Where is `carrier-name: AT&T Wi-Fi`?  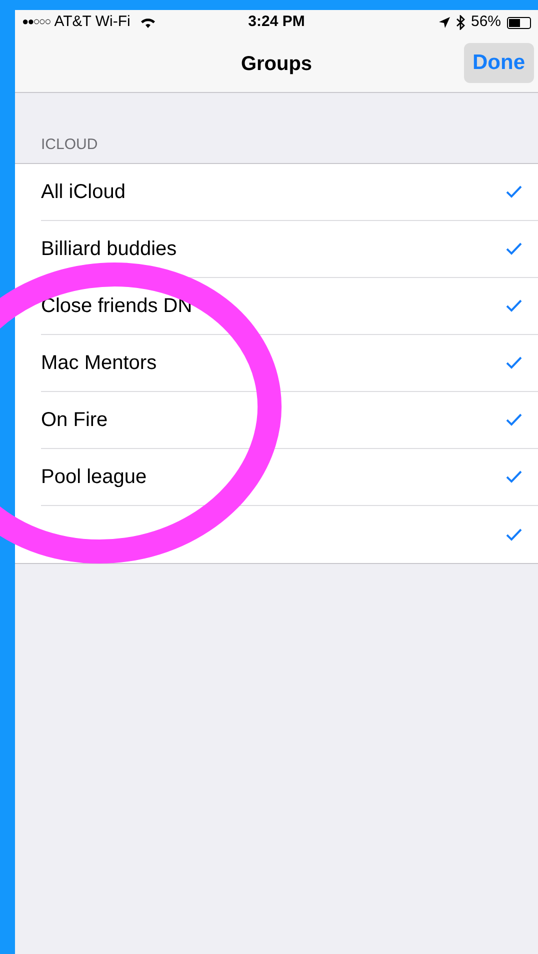
carrier-name: AT&T Wi-Fi is located at coordinates (92, 22).